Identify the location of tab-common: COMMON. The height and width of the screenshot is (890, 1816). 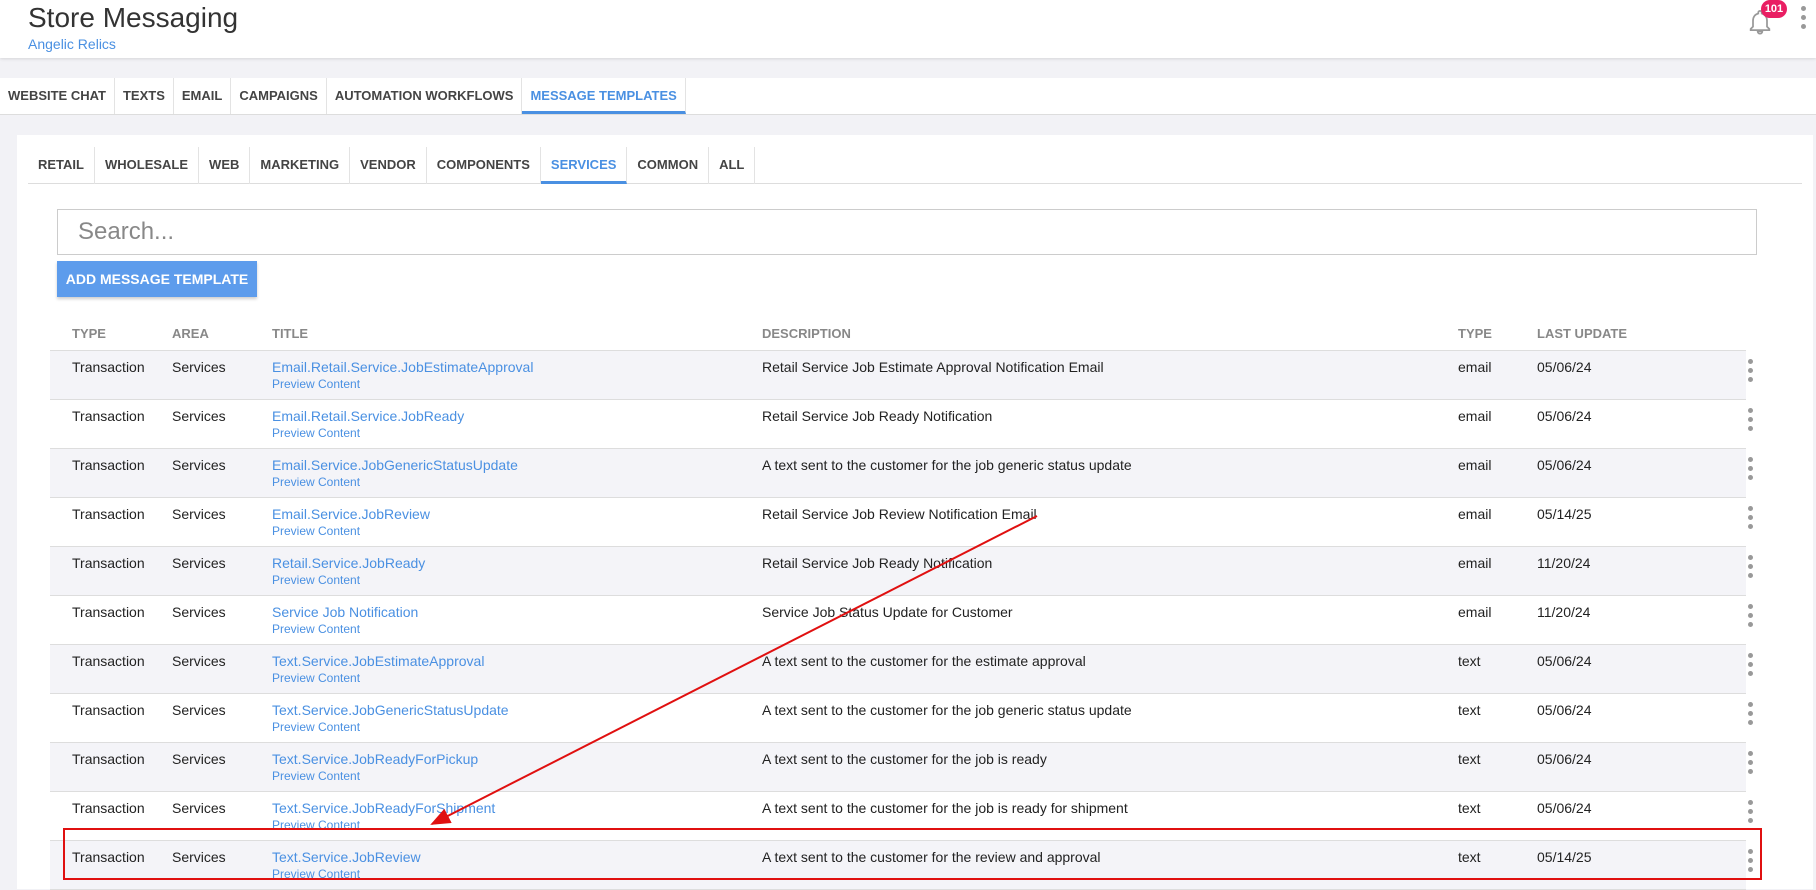
(668, 165).